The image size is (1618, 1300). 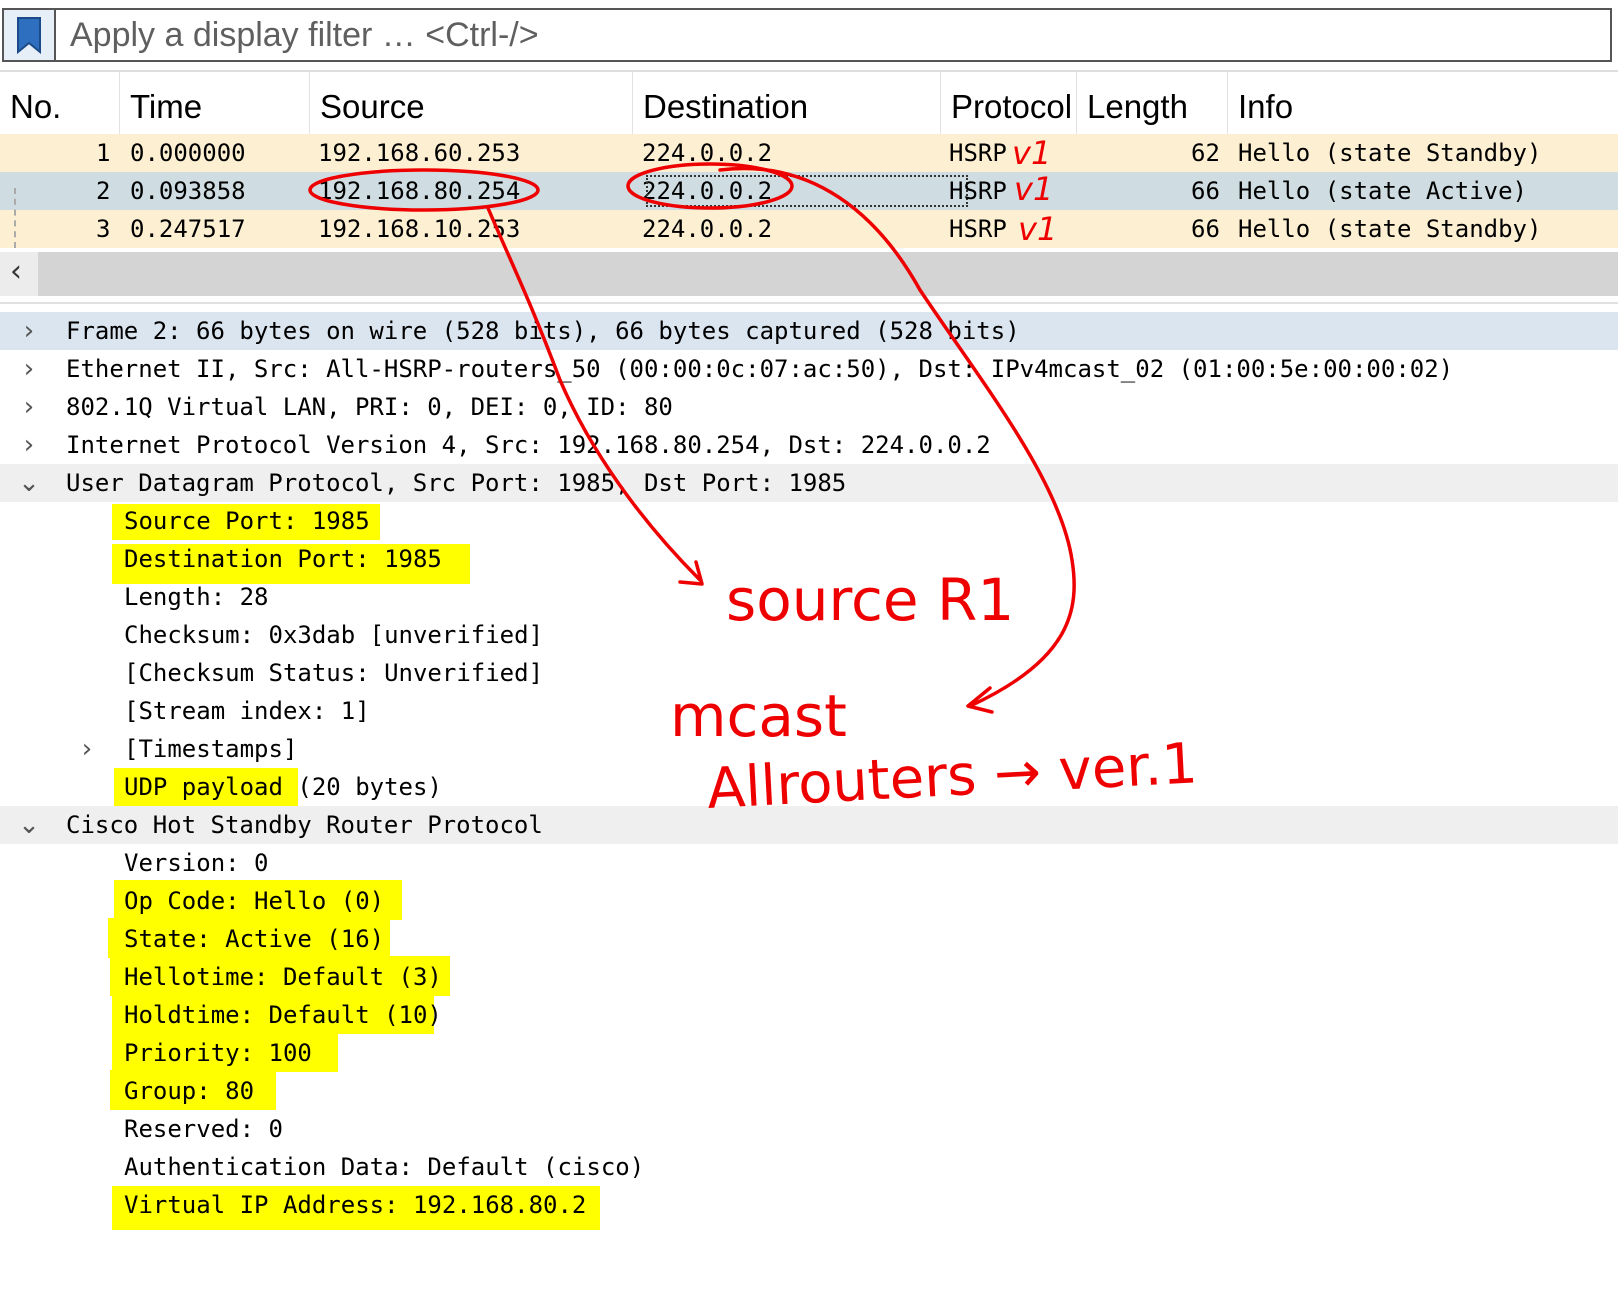 What do you see at coordinates (1382, 191) in the screenshot?
I see `packet-info: Hello (state Active)` at bounding box center [1382, 191].